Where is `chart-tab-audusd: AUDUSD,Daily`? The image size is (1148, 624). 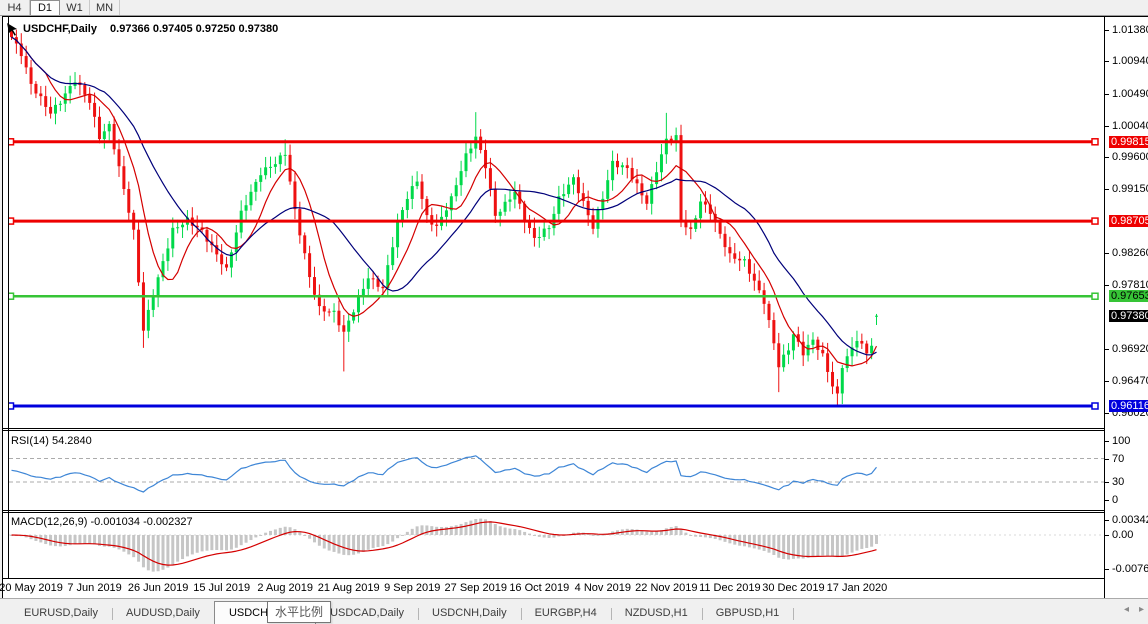
chart-tab-audusd: AUDUSD,Daily is located at coordinates (163, 613).